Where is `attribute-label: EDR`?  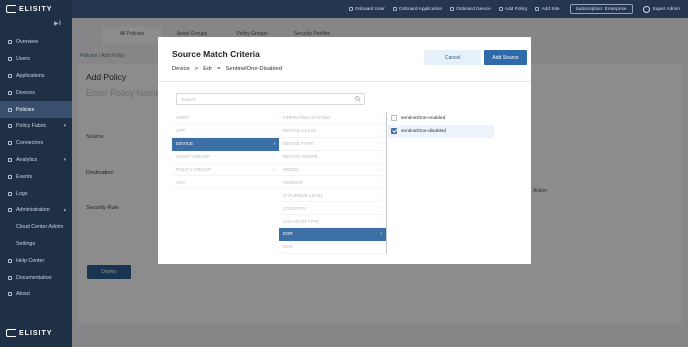
attribute-label: EDR is located at coordinates (288, 234).